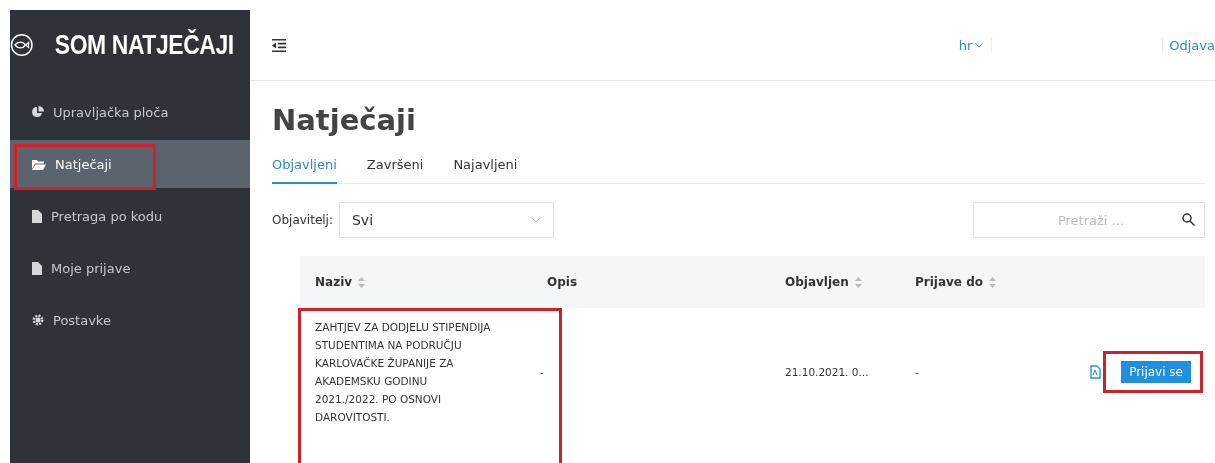 The image size is (1215, 463). What do you see at coordinates (304, 167) in the screenshot?
I see `tab: Objavljeni` at bounding box center [304, 167].